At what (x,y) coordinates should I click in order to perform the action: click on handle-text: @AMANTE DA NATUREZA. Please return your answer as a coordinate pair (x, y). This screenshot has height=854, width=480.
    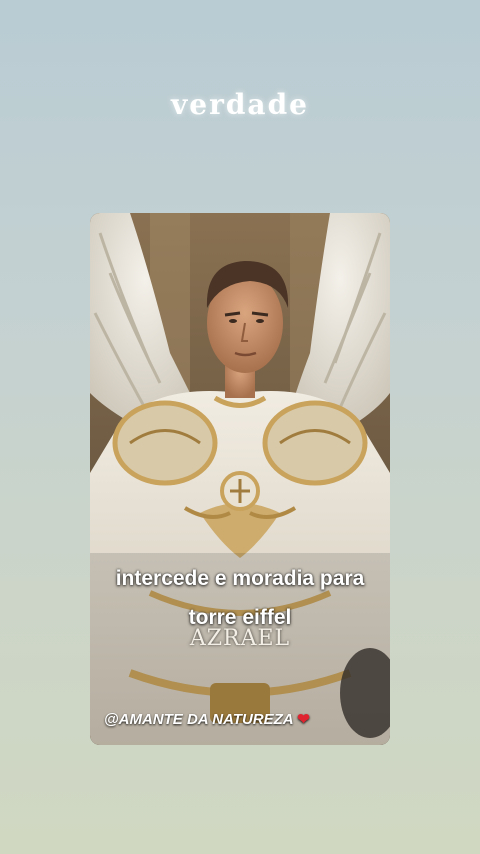
    Looking at the image, I should click on (199, 719).